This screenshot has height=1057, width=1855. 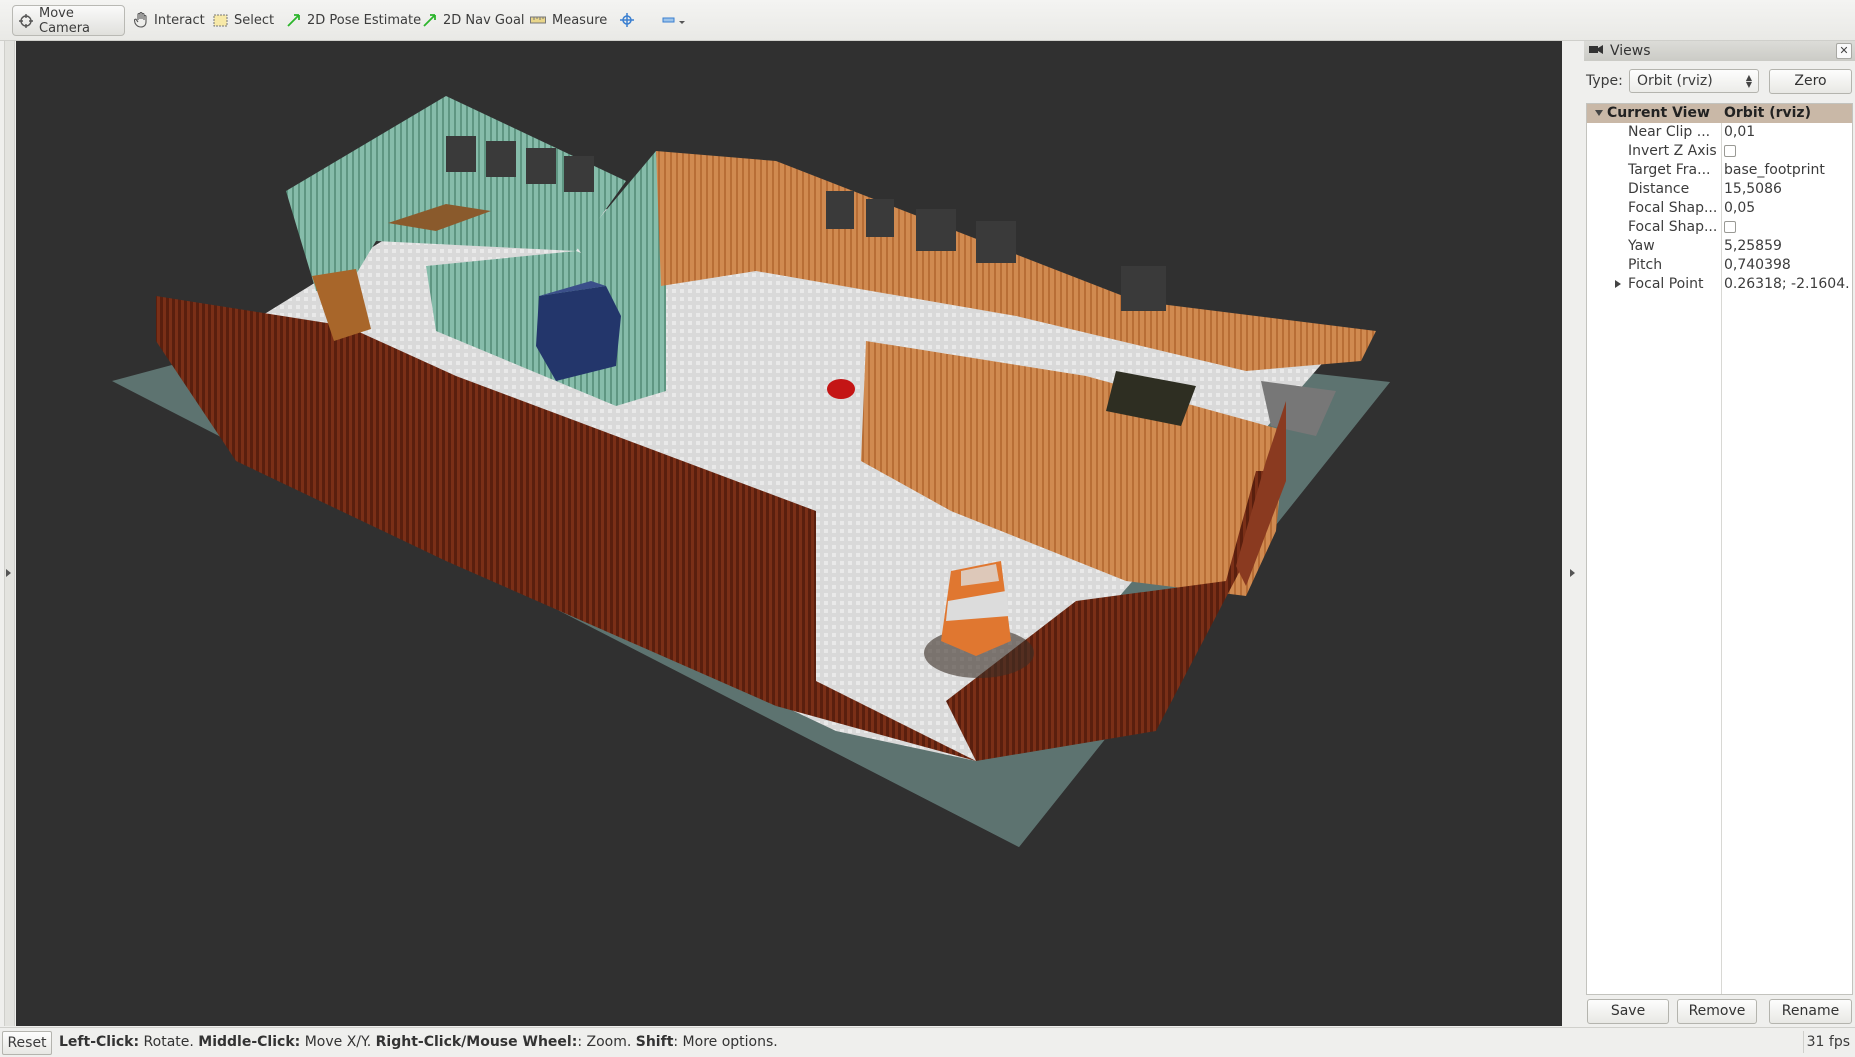 What do you see at coordinates (1659, 189) in the screenshot?
I see `property-name: Distance` at bounding box center [1659, 189].